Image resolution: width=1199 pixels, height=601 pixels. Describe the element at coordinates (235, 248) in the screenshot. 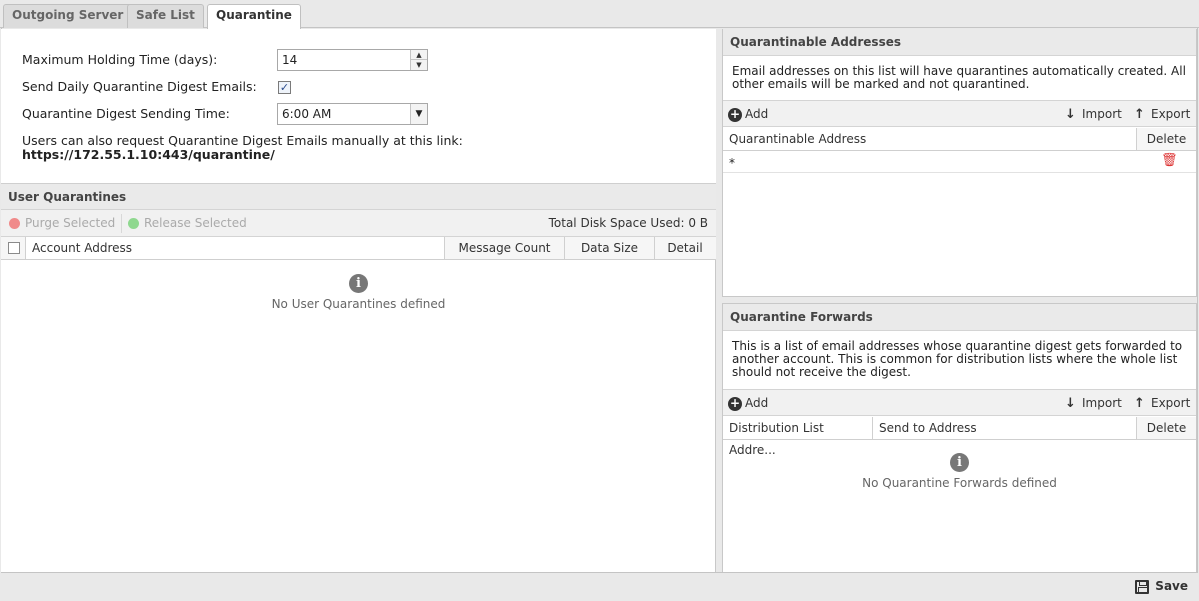

I see `col-account-address: Account Address` at that location.